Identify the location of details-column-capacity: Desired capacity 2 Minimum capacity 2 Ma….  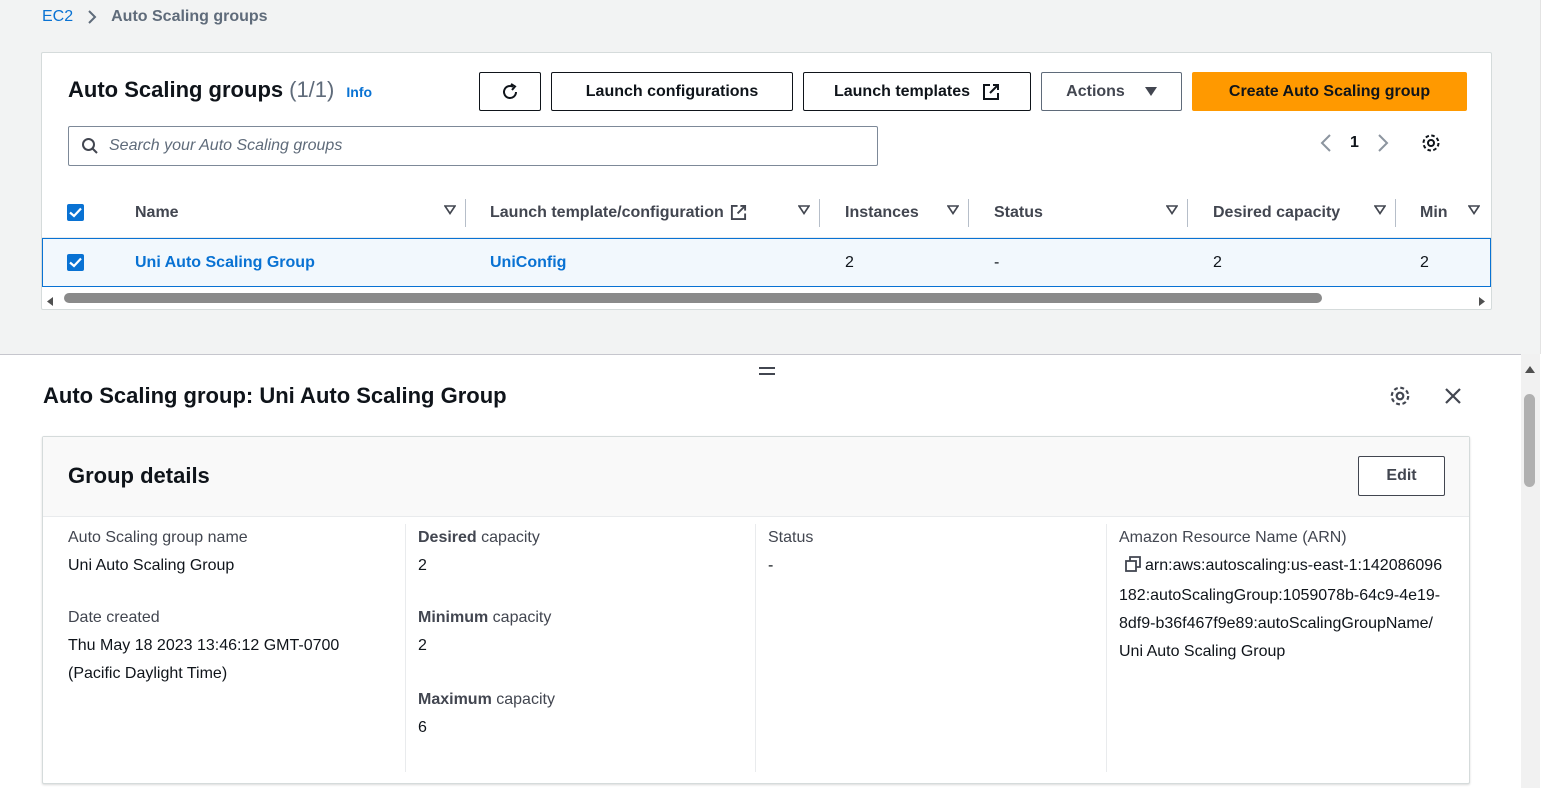
(583, 648).